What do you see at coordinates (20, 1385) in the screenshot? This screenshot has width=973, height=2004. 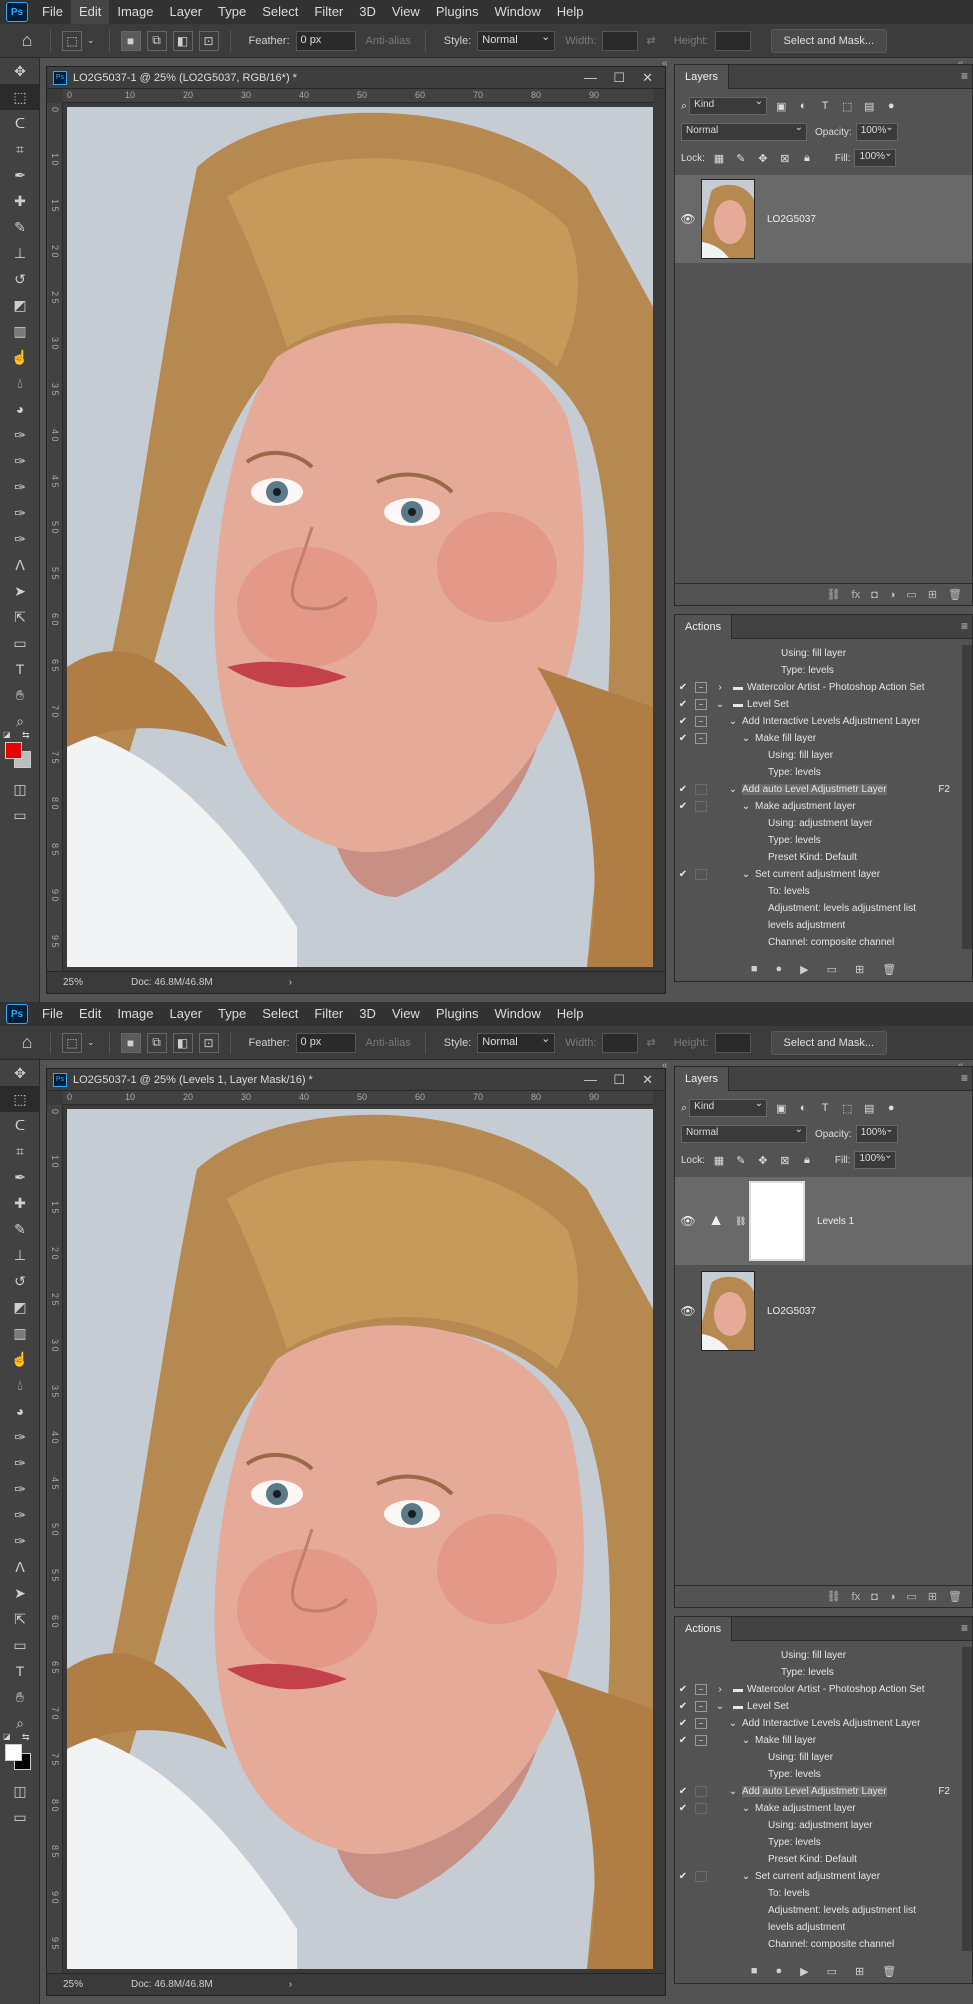 I see `blur-tool-icon: 💧︎` at bounding box center [20, 1385].